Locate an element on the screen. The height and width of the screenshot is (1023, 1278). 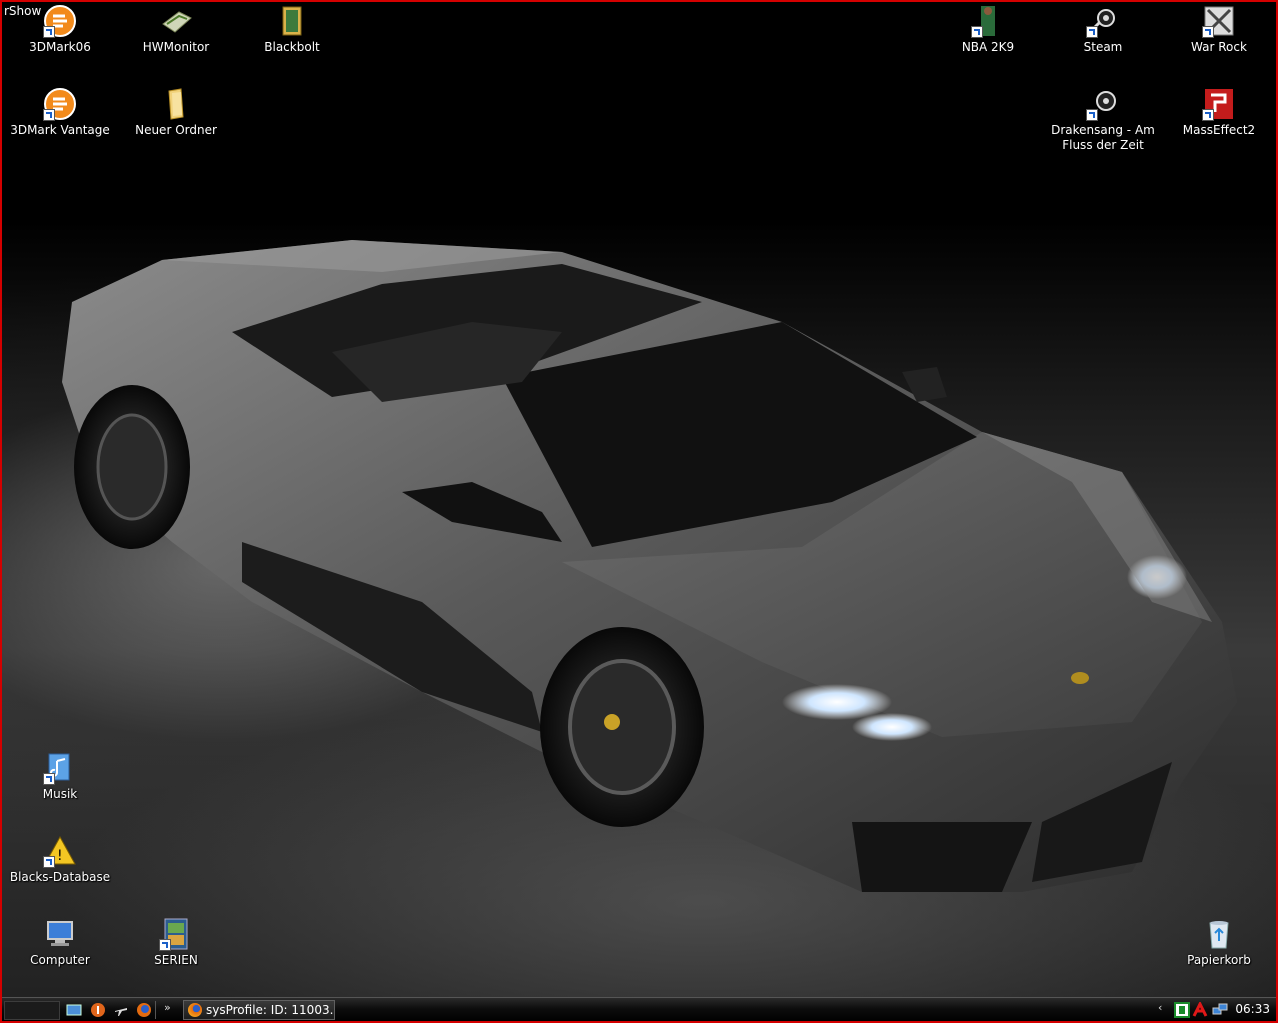
drakensang-icon is located at coordinates (1103, 104).